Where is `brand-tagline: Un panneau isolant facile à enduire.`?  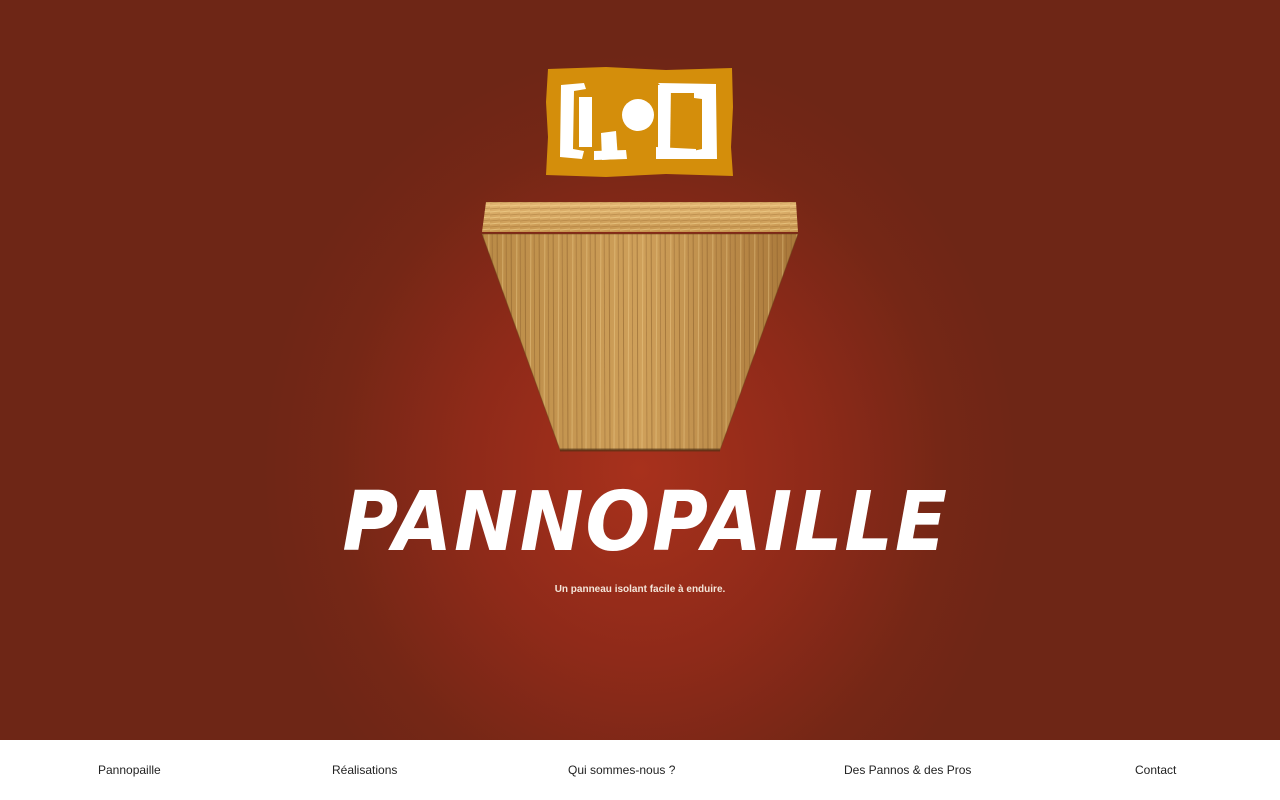 brand-tagline: Un panneau isolant facile à enduire. is located at coordinates (640, 589).